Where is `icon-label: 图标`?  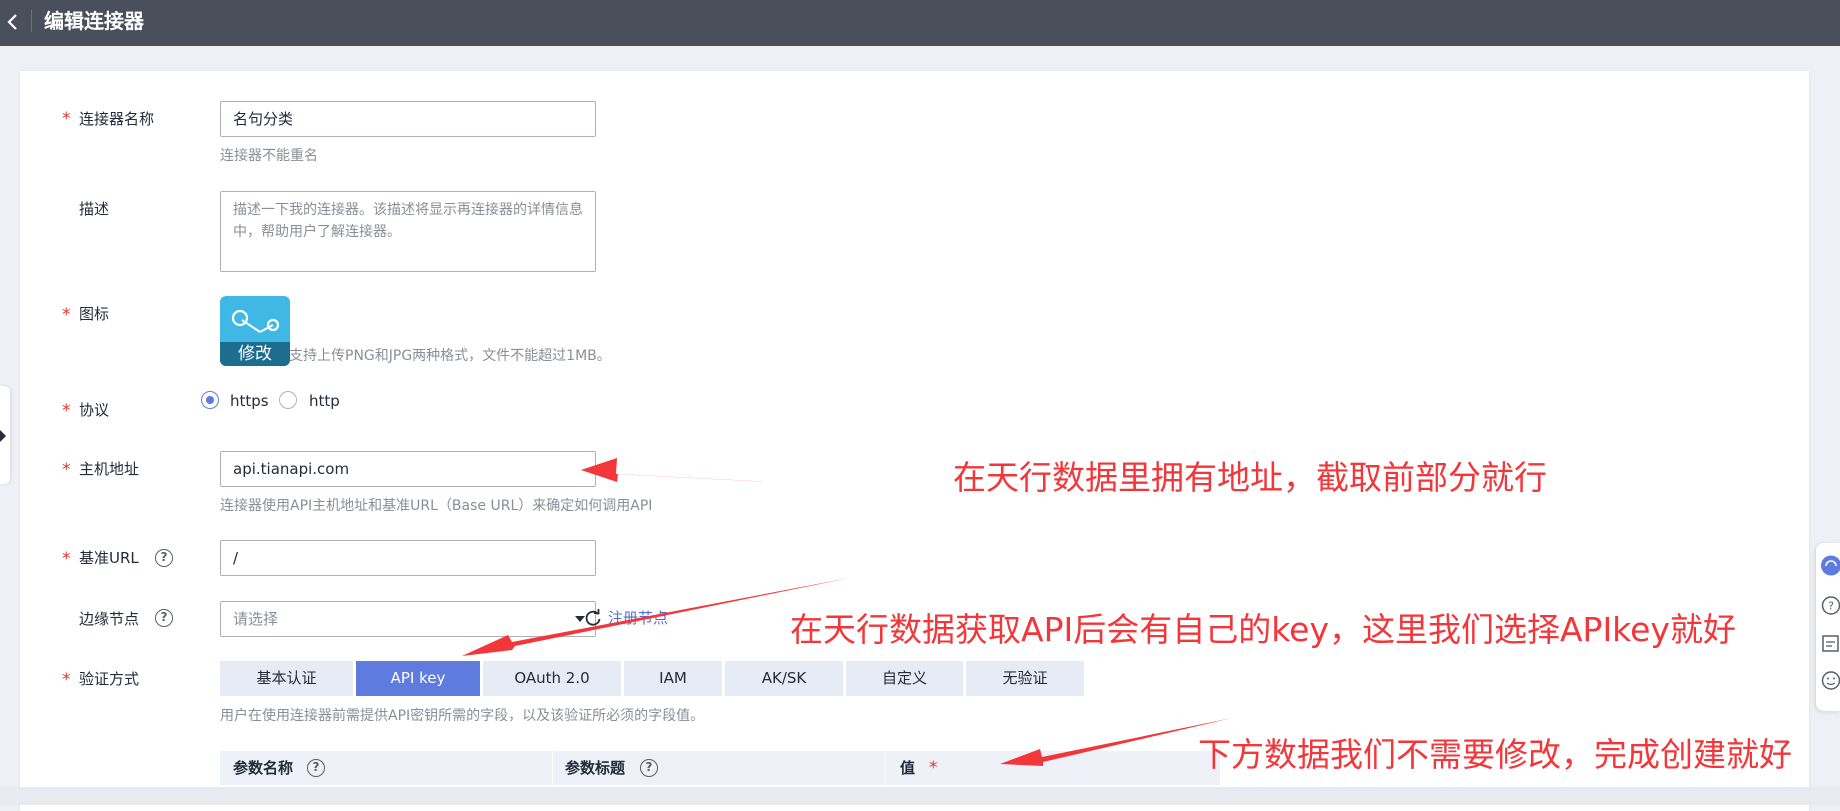
icon-label: 图标 is located at coordinates (94, 314).